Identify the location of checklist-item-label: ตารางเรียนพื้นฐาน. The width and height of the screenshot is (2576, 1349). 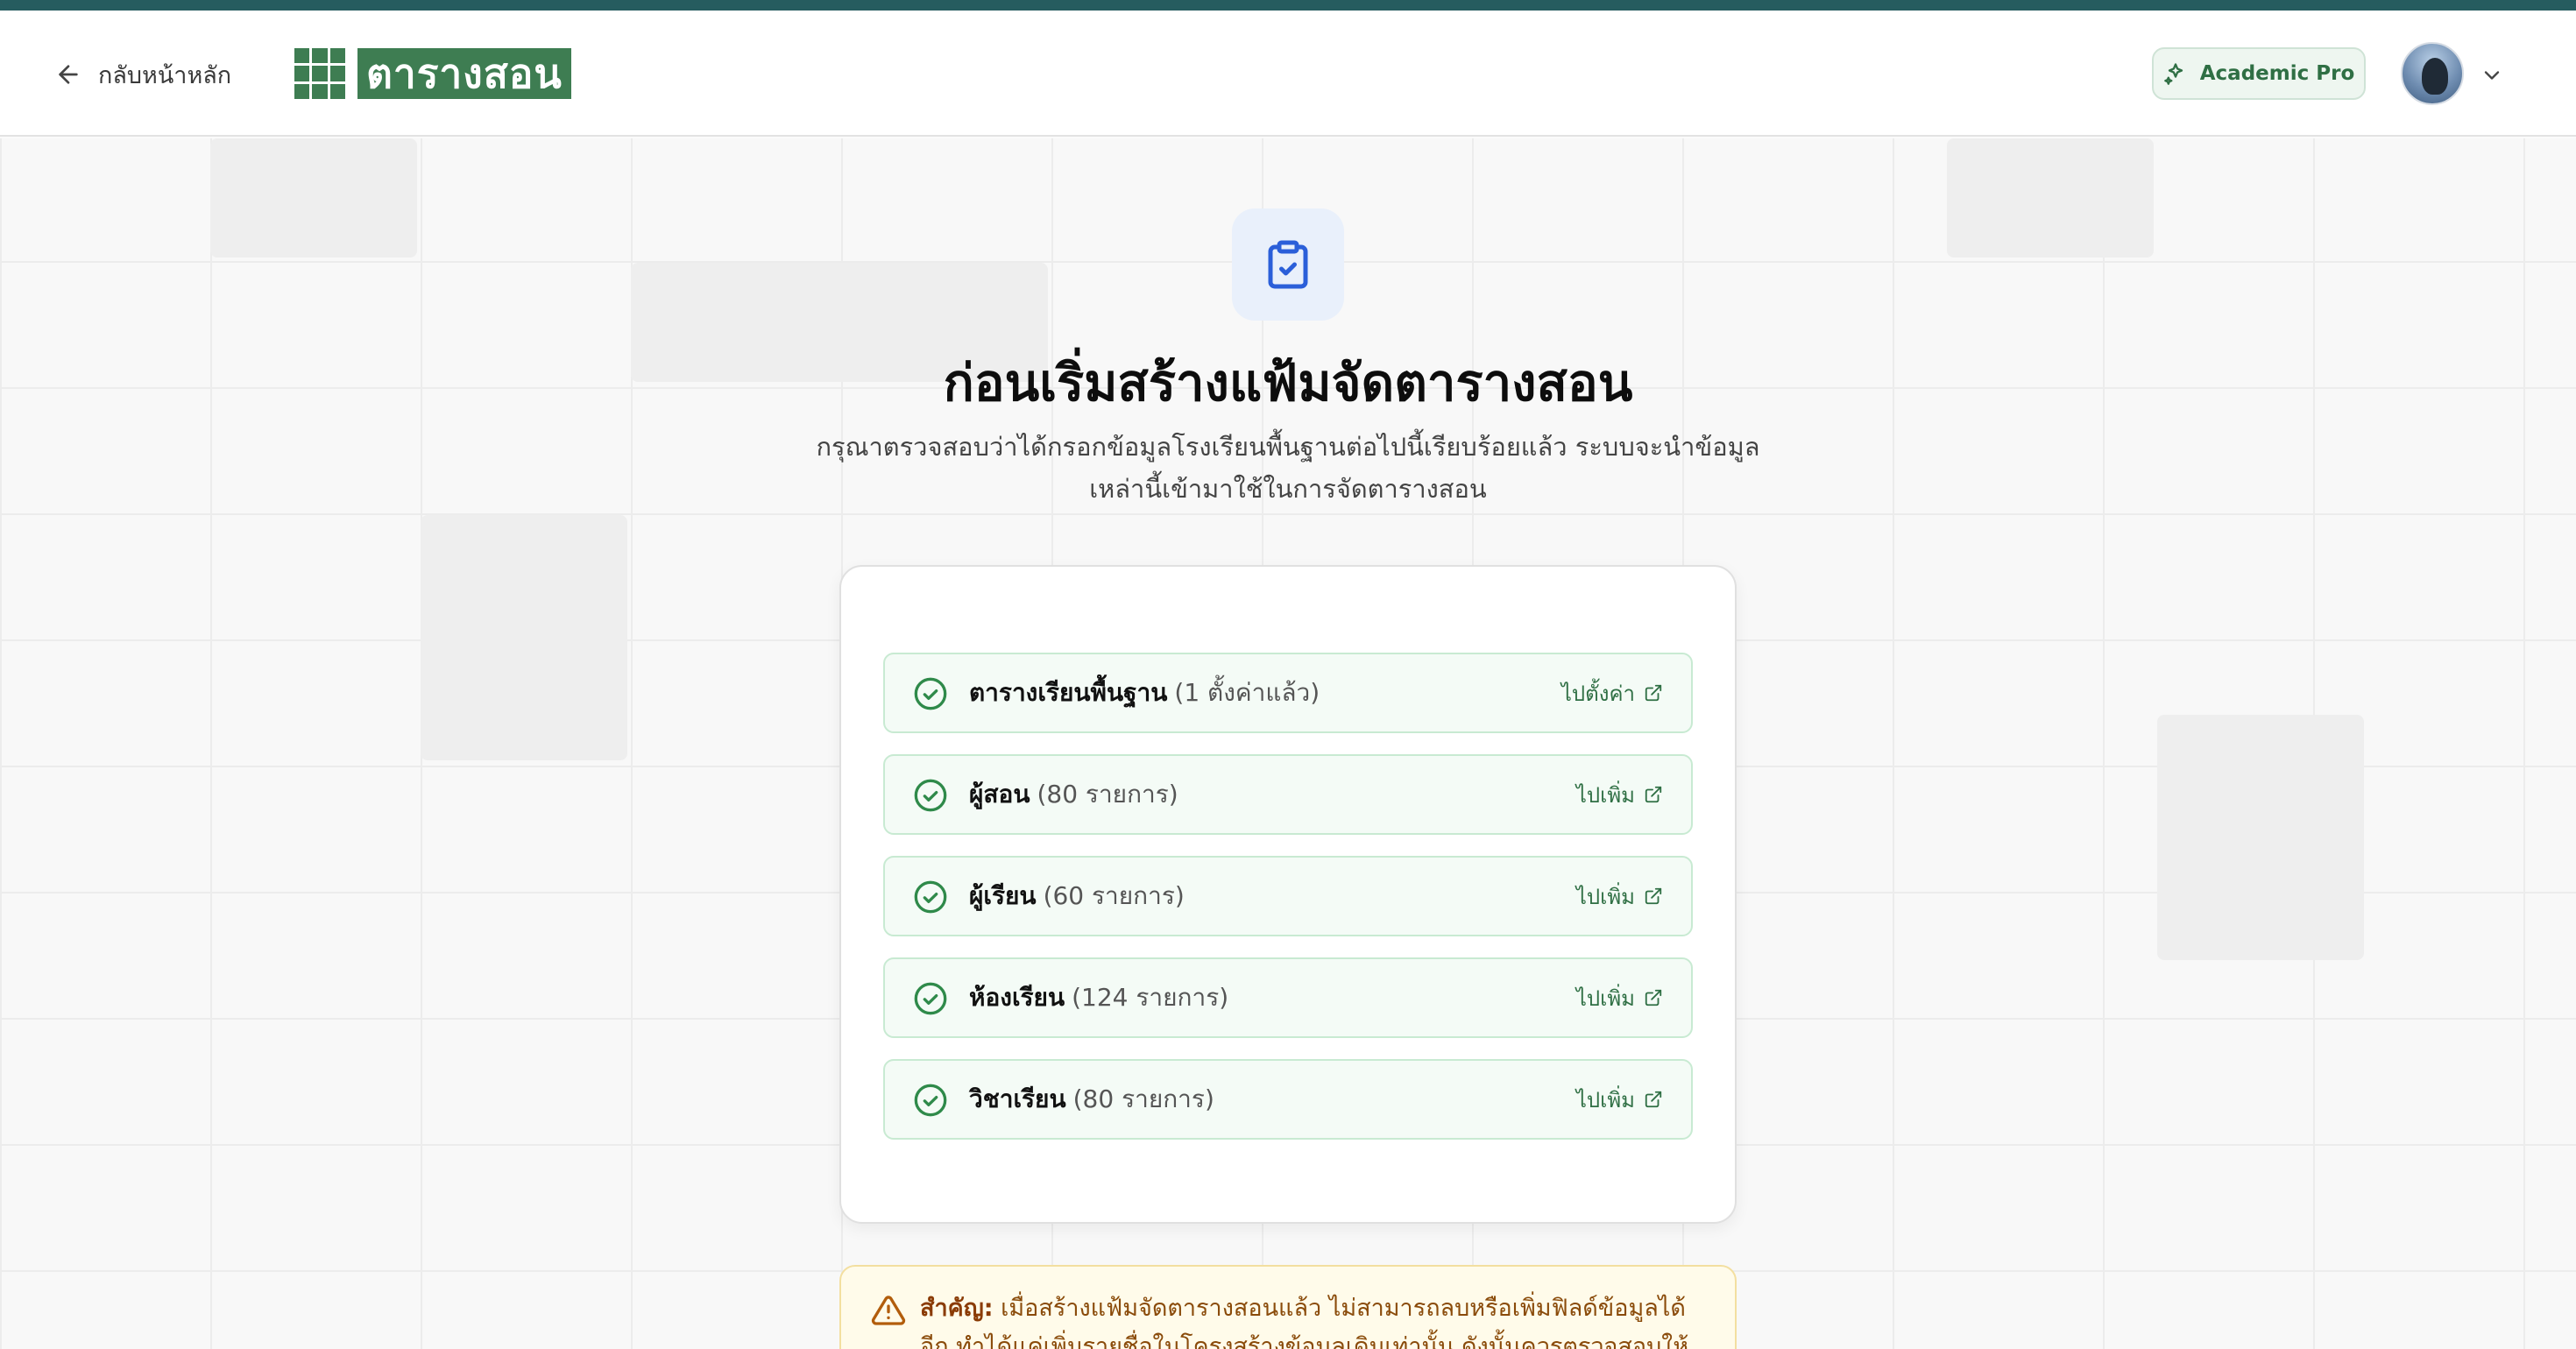
(1068, 692).